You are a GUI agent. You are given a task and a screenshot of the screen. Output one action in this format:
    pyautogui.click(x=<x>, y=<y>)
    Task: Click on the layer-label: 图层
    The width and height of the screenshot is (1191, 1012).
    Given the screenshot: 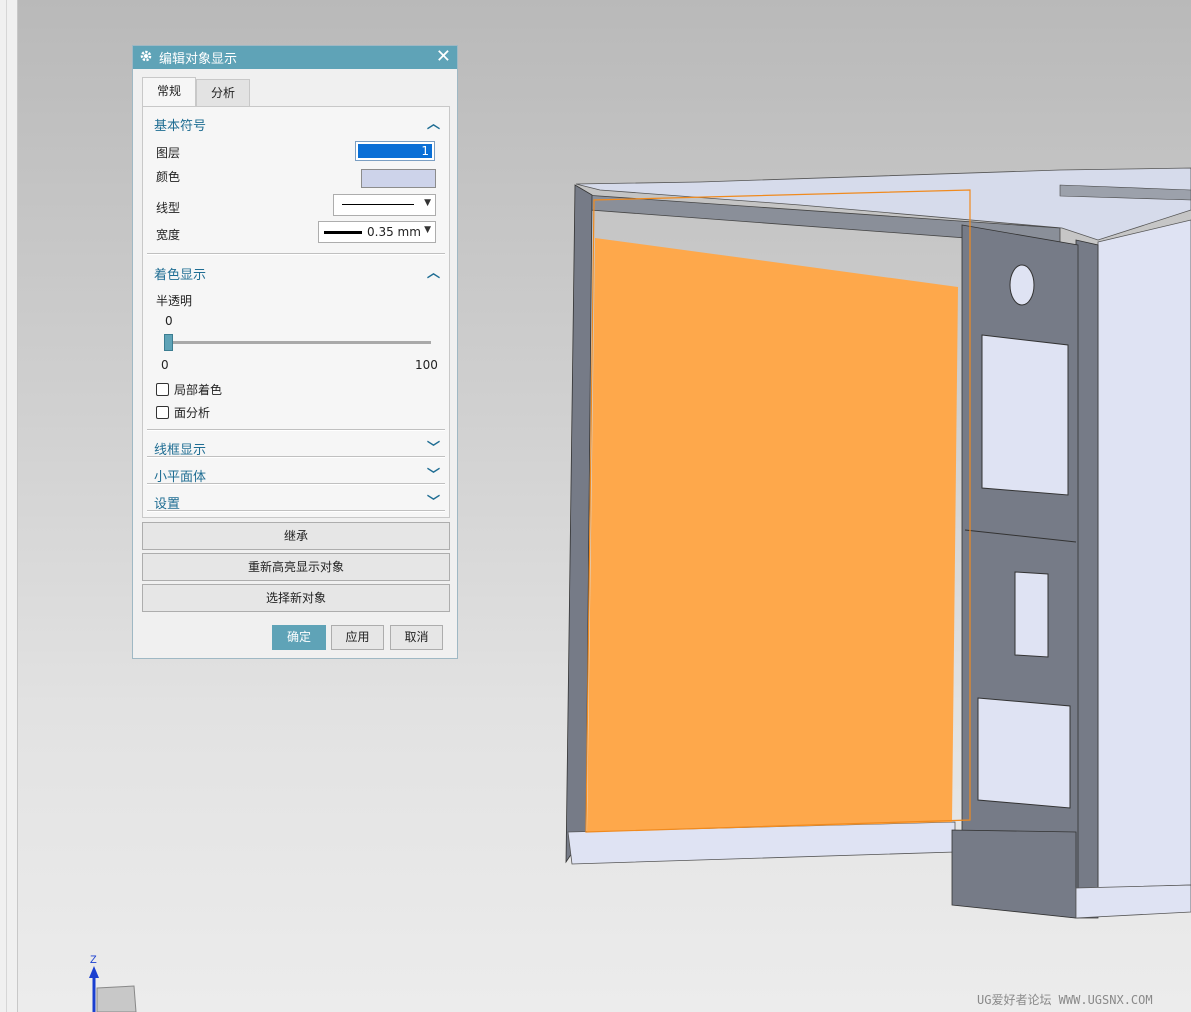 What is the action you would take?
    pyautogui.click(x=168, y=153)
    